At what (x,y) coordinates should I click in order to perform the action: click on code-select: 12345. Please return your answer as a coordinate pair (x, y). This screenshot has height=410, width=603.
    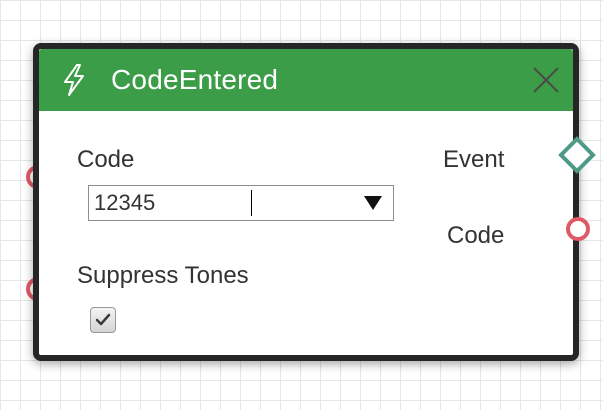
    Looking at the image, I should click on (241, 203).